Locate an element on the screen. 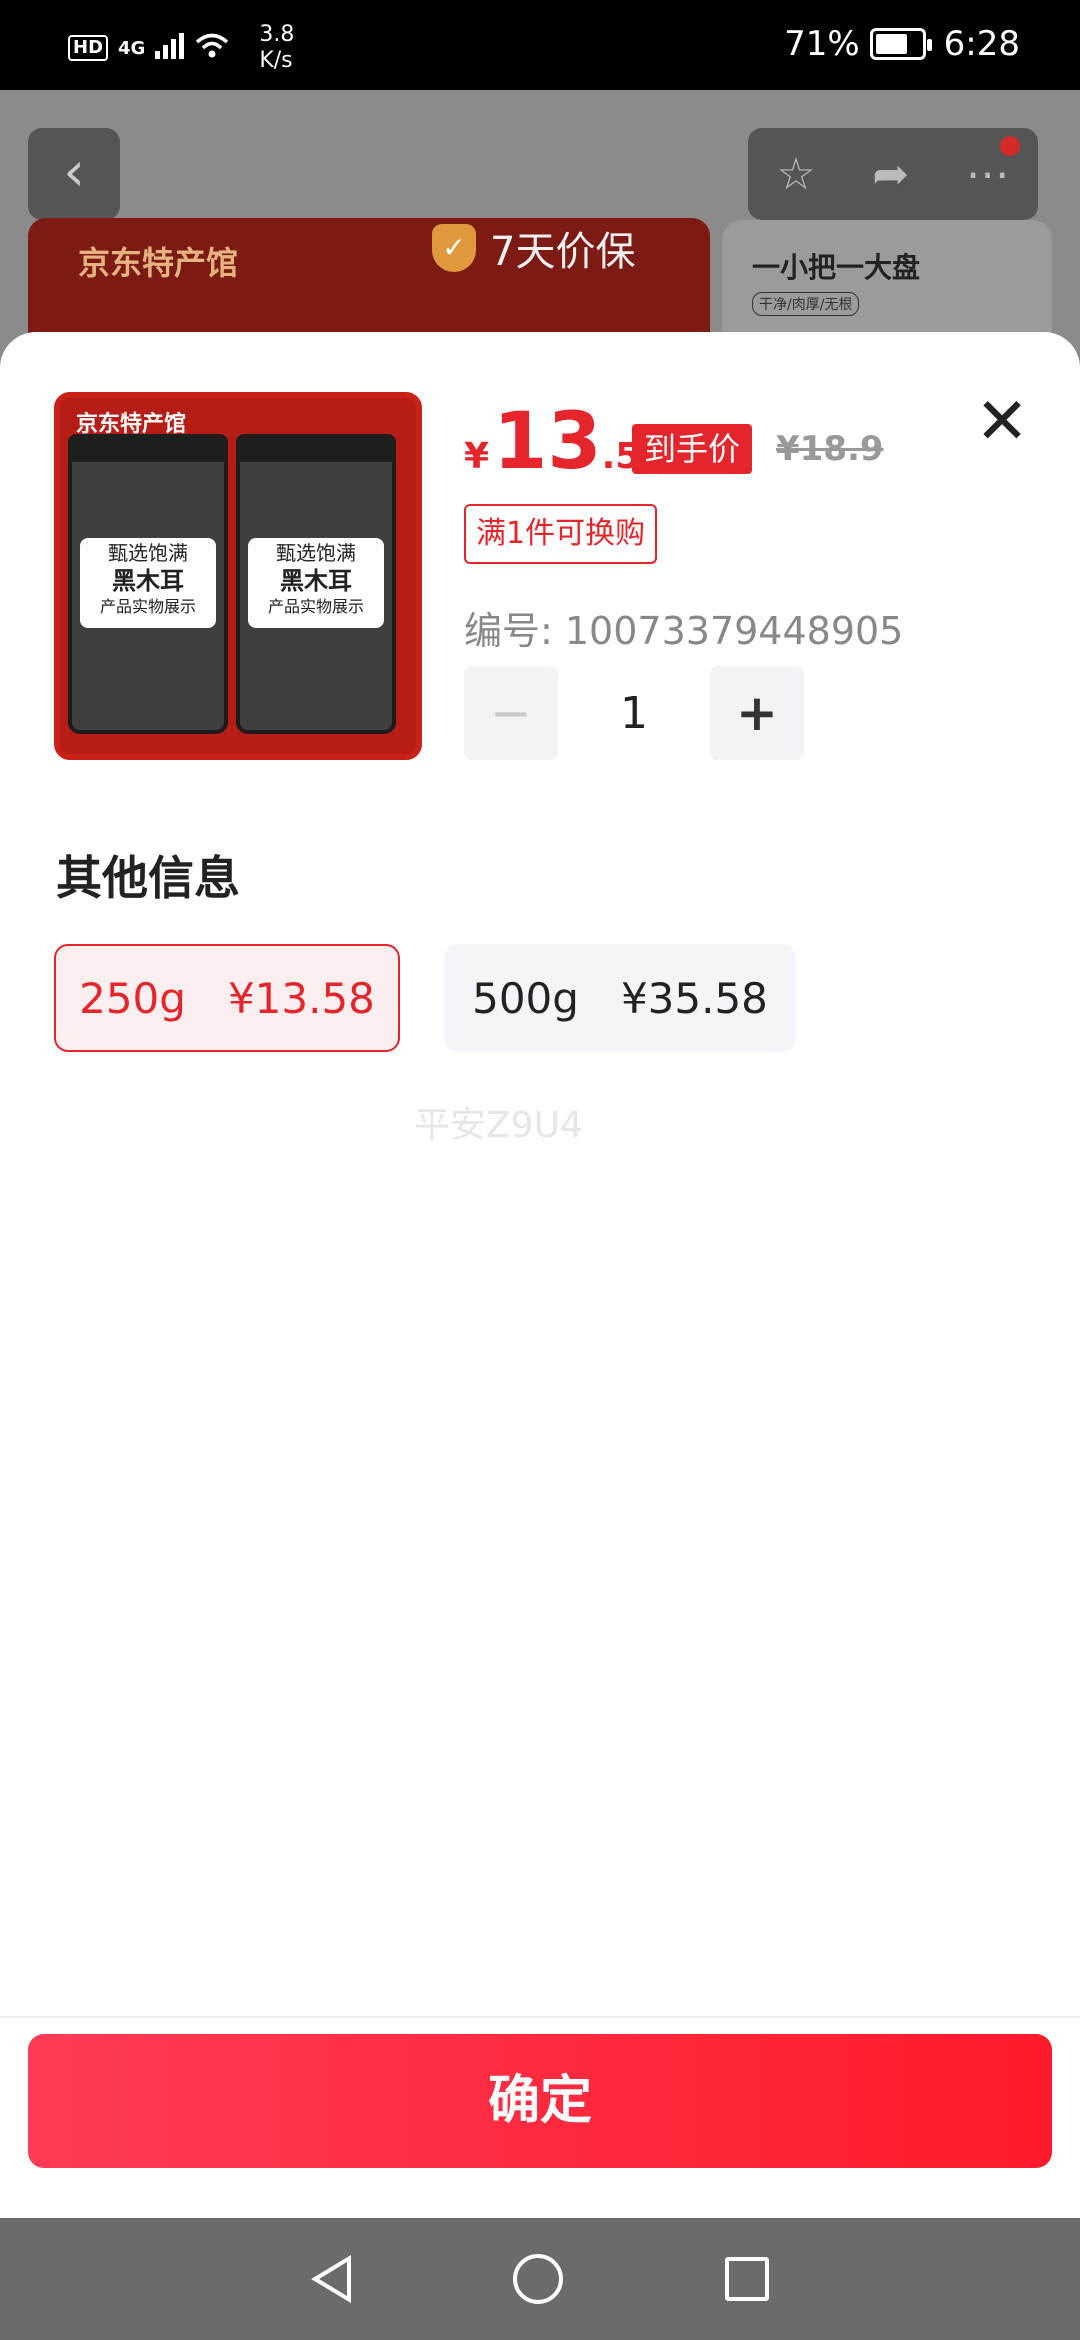 The width and height of the screenshot is (1080, 2340). section-title: 其他信息 is located at coordinates (148, 878).